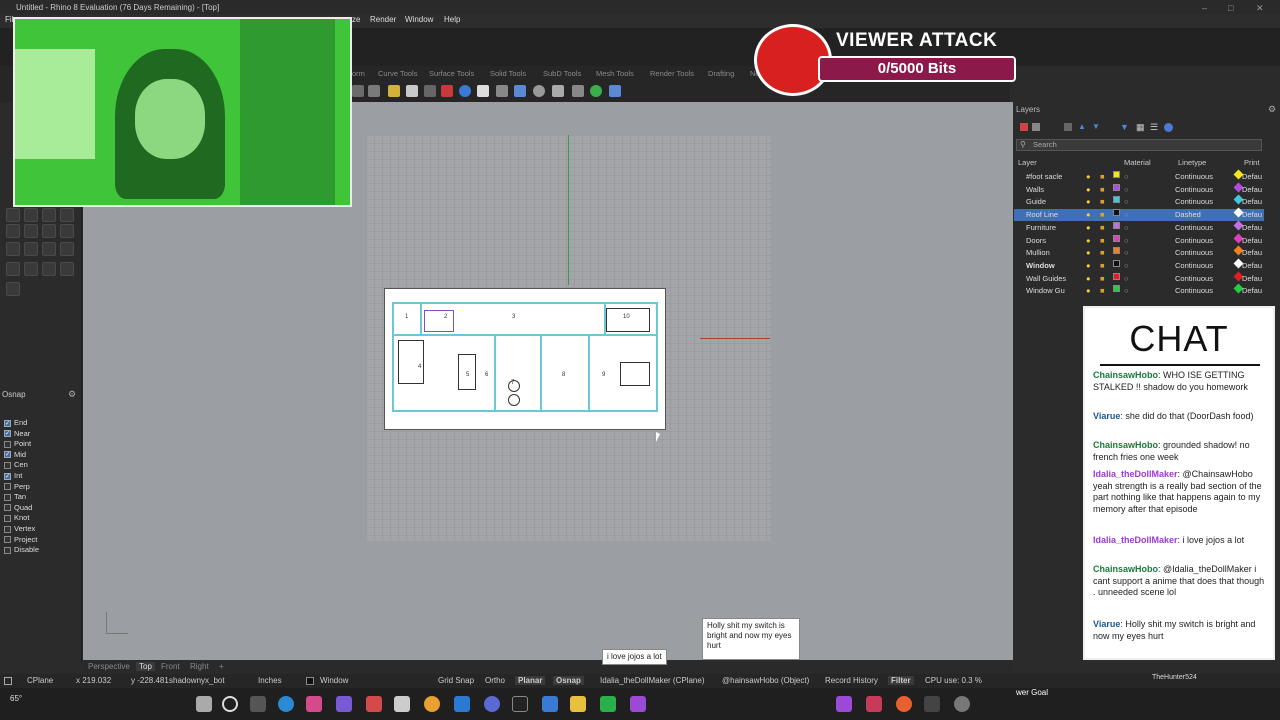  What do you see at coordinates (447, 91) in the screenshot?
I see `material-icon` at bounding box center [447, 91].